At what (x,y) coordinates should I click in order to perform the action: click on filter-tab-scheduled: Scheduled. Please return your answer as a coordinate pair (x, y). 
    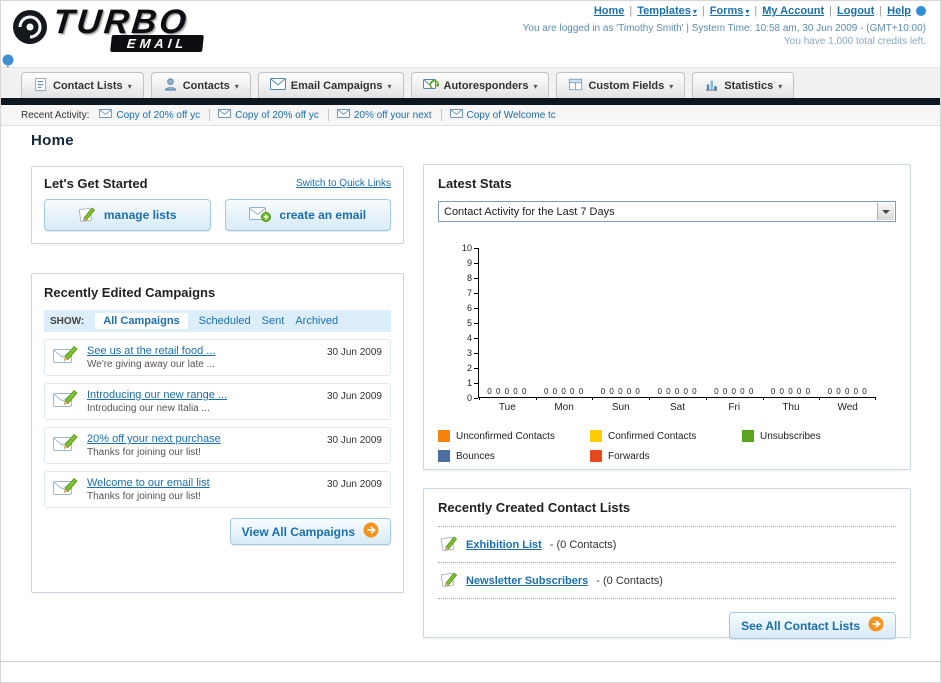
    Looking at the image, I should click on (225, 321).